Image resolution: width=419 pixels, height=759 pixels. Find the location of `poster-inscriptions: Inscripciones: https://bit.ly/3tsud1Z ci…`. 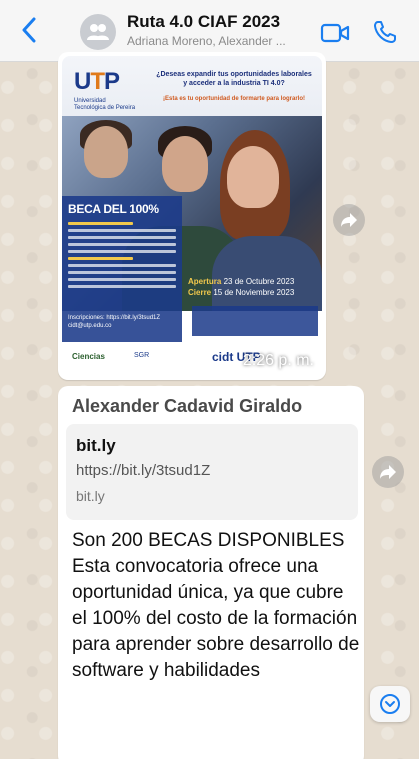

poster-inscriptions: Inscripciones: https://bit.ly/3tsud1Z ci… is located at coordinates (114, 322).